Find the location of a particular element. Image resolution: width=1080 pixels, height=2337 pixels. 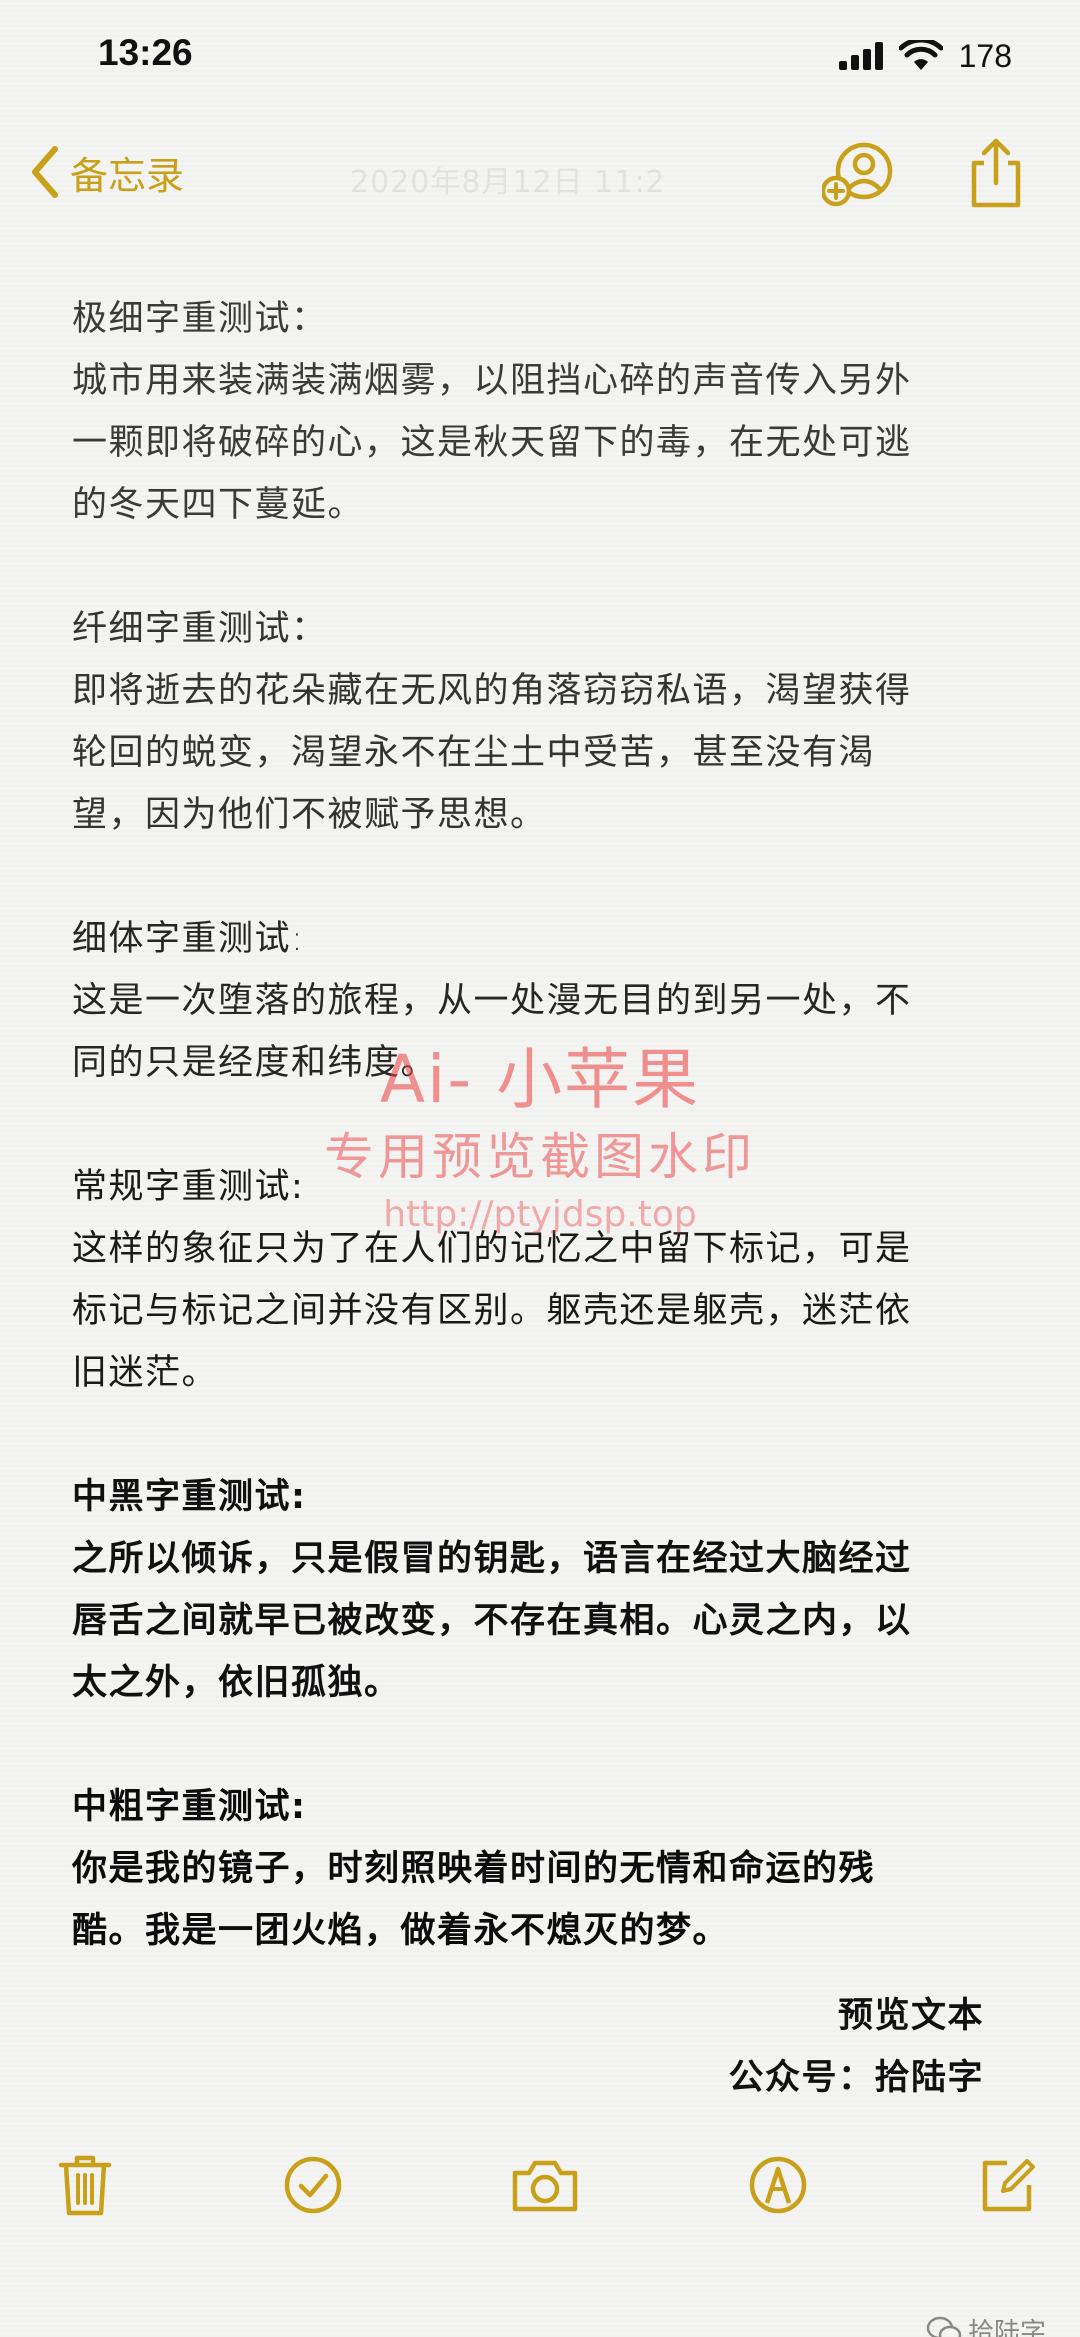

nav-bar: 备忘录 2020年8月12日 11:2 is located at coordinates (540, 175).